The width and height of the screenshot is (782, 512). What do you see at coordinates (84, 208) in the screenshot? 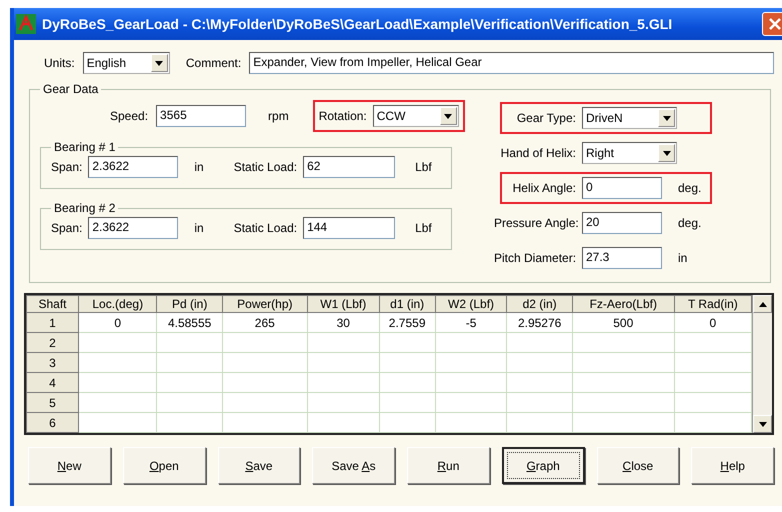
I see `group-title: Bearing # 2` at bounding box center [84, 208].